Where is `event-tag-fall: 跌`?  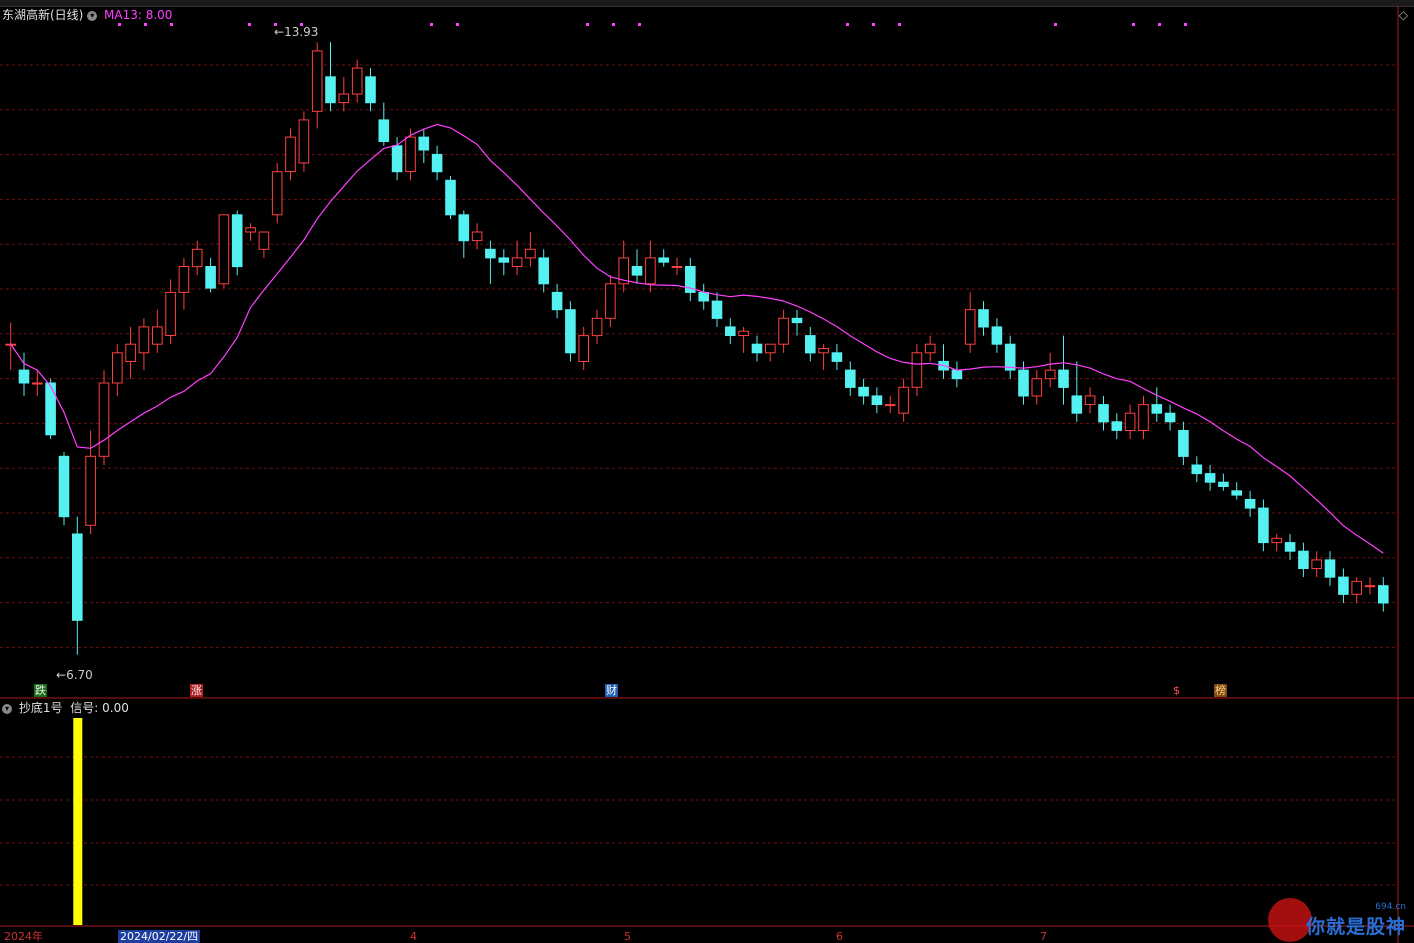 event-tag-fall: 跌 is located at coordinates (40, 690).